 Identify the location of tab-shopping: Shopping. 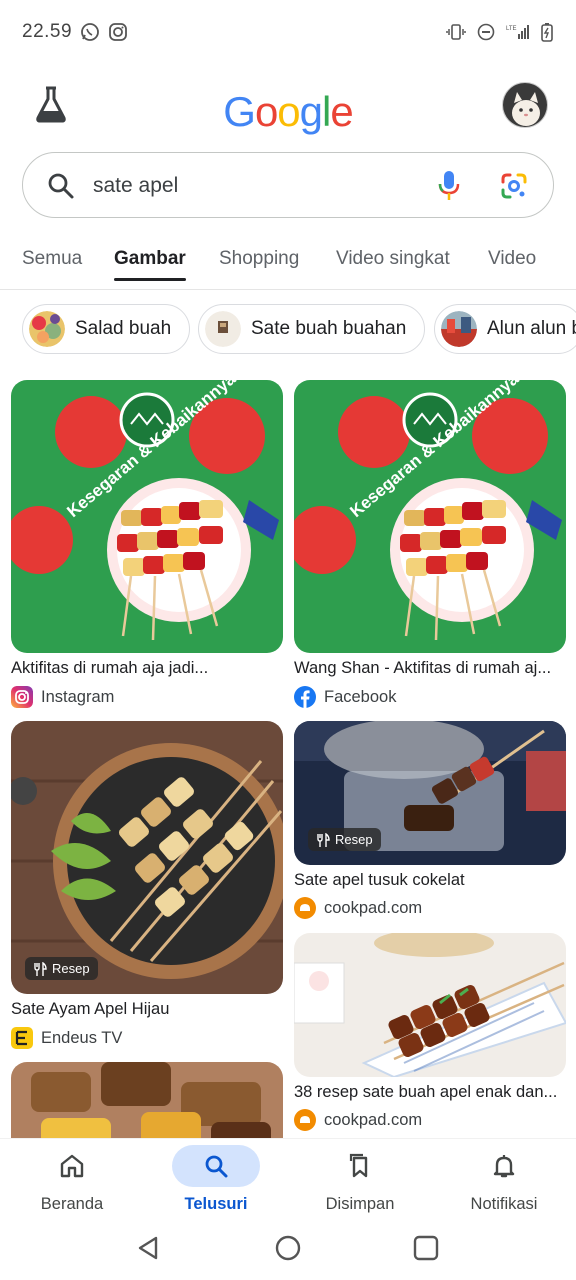
(259, 259).